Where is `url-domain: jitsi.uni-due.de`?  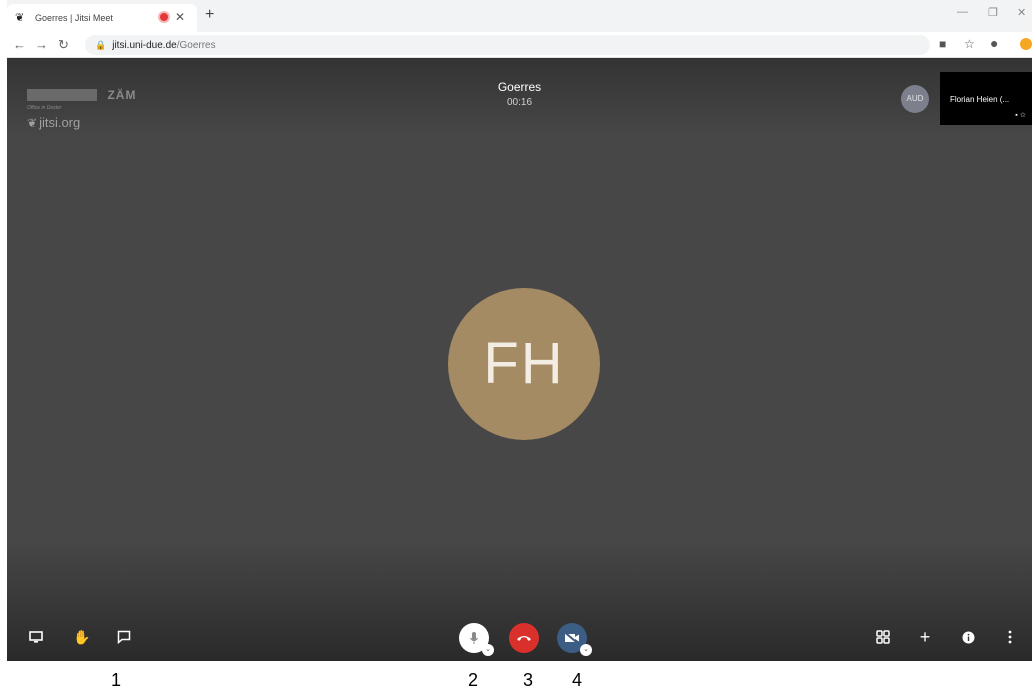
url-domain: jitsi.uni-due.de is located at coordinates (144, 45).